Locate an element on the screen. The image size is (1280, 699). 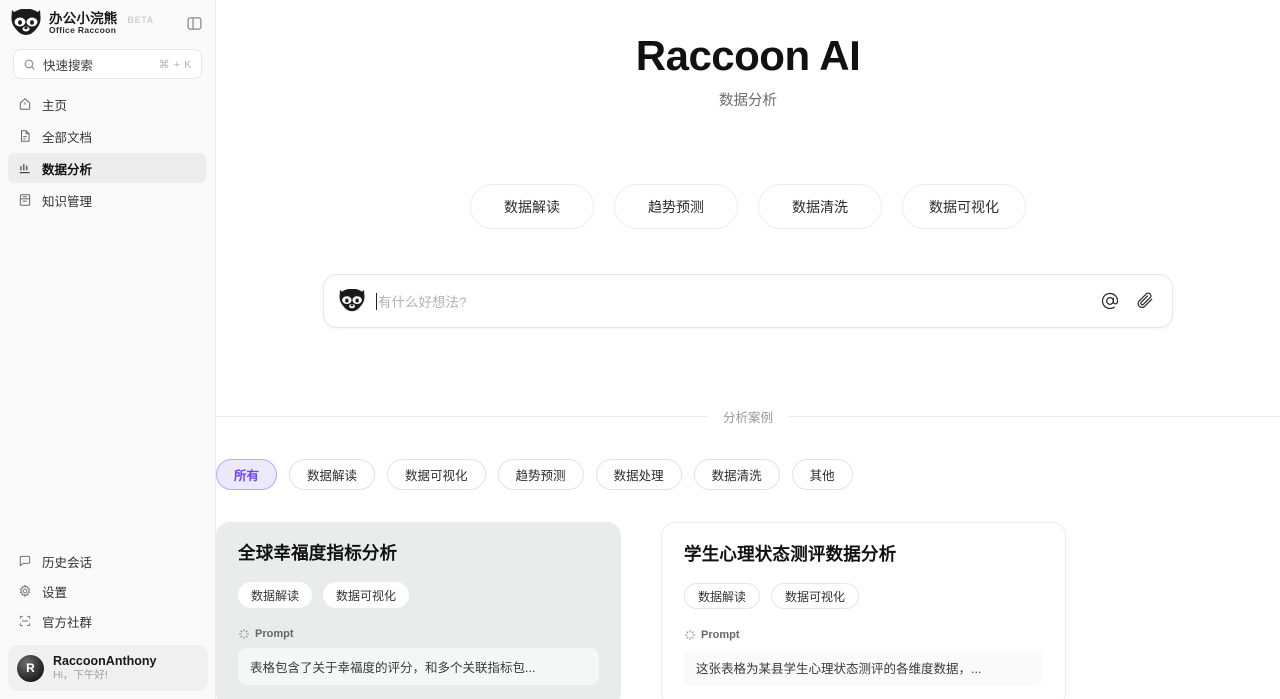
sidebar-item-label: 数据分析 is located at coordinates (67, 169).